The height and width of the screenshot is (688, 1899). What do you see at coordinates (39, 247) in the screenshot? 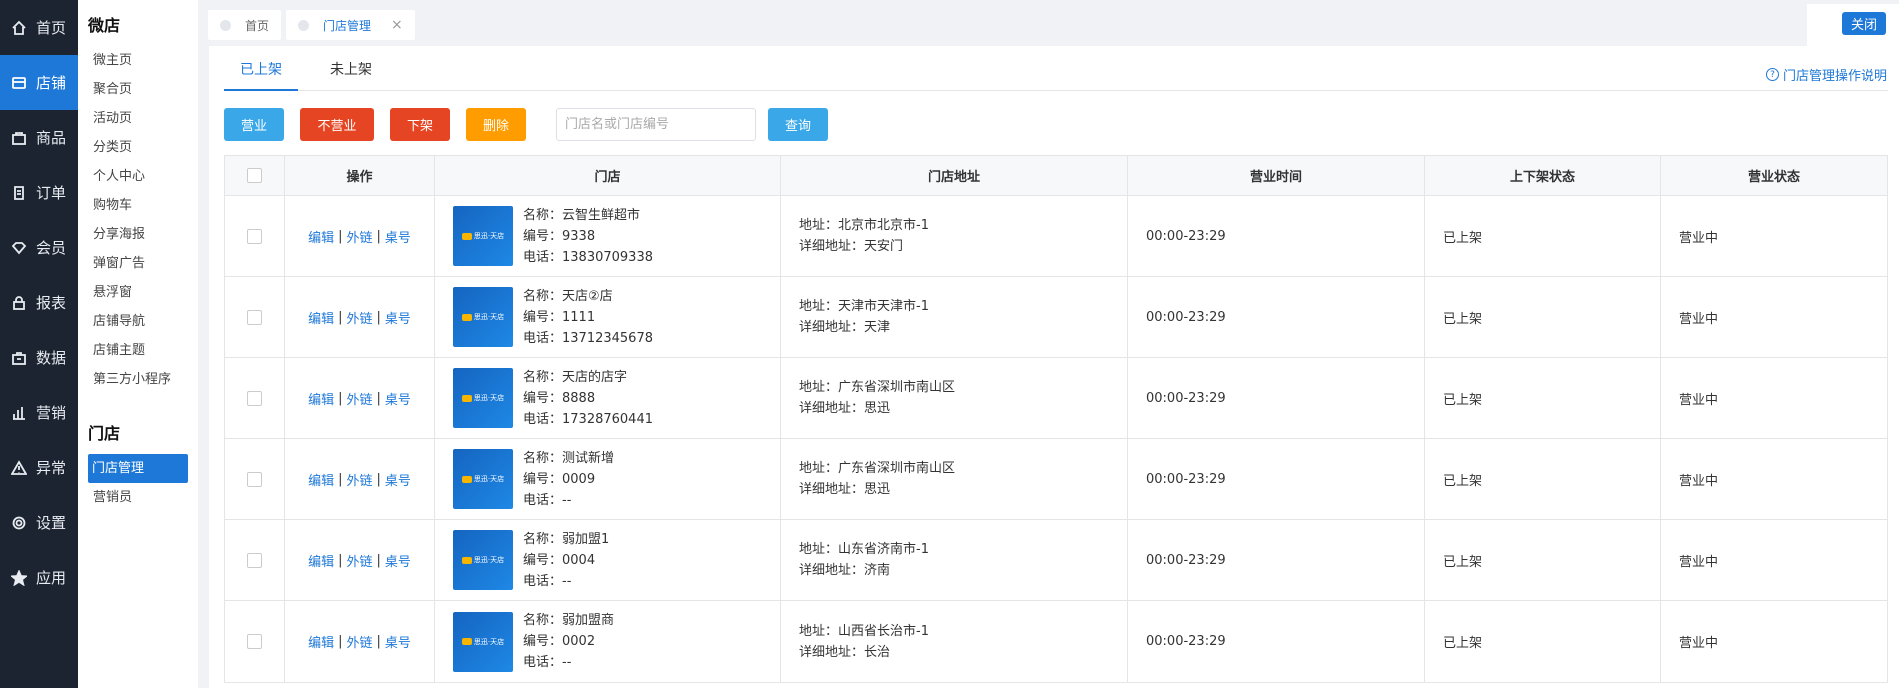
I see `nav-item-members: 会员` at bounding box center [39, 247].